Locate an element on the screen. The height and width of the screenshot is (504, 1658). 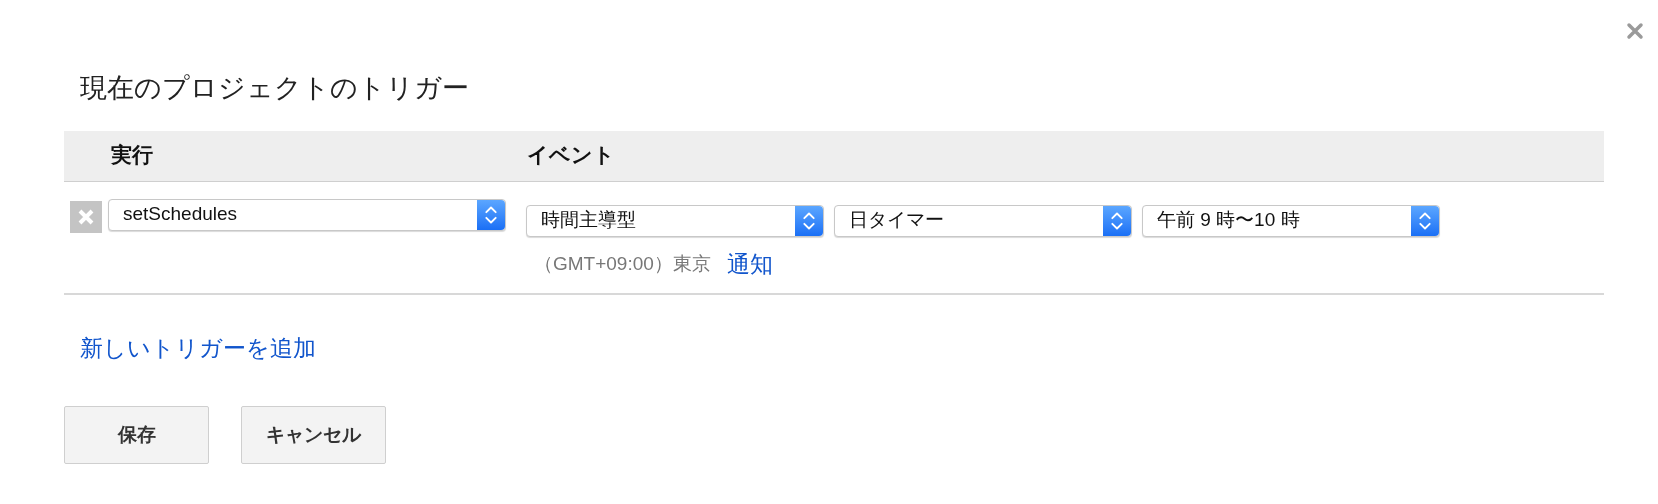
dropdown: 時間主導型 is located at coordinates (675, 220).